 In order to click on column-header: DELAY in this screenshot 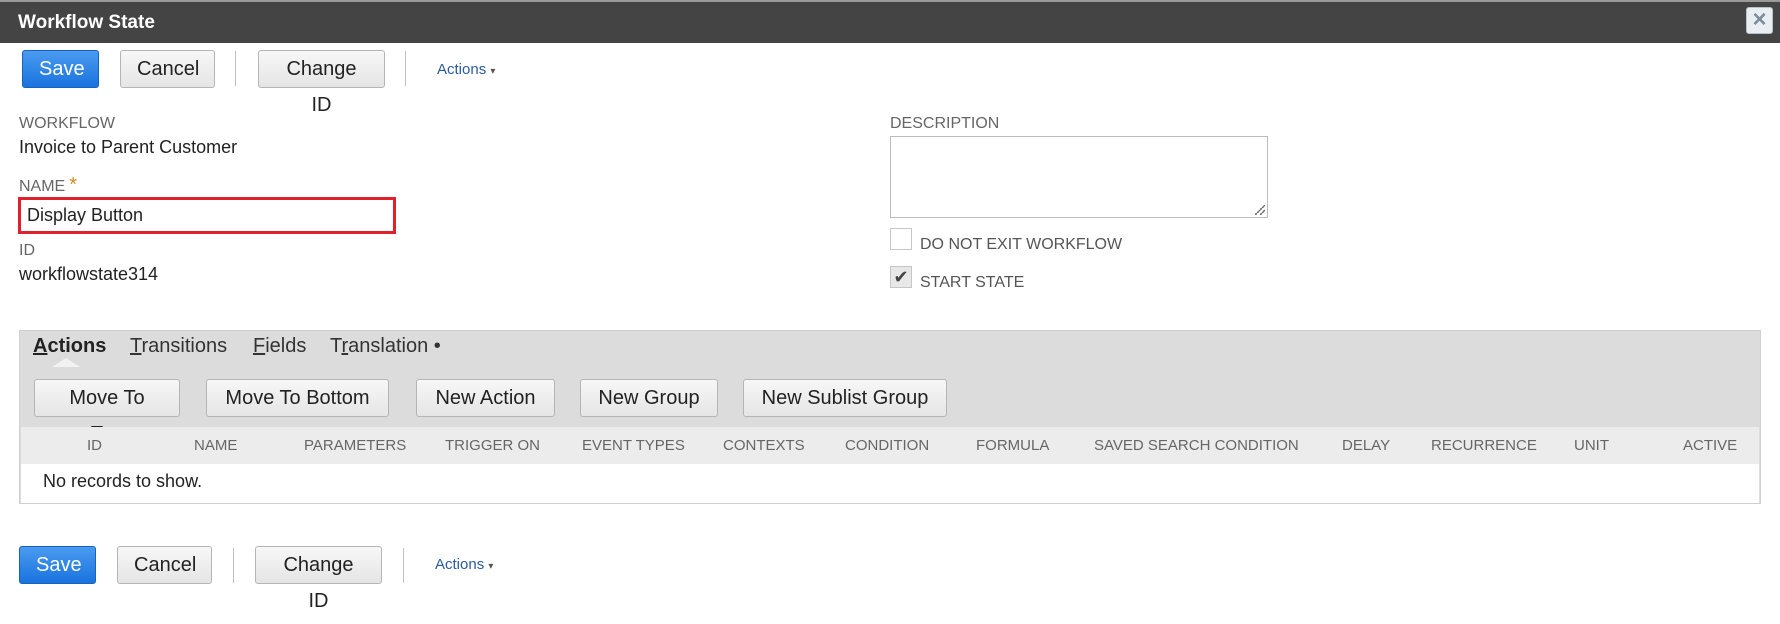, I will do `click(1366, 445)`.